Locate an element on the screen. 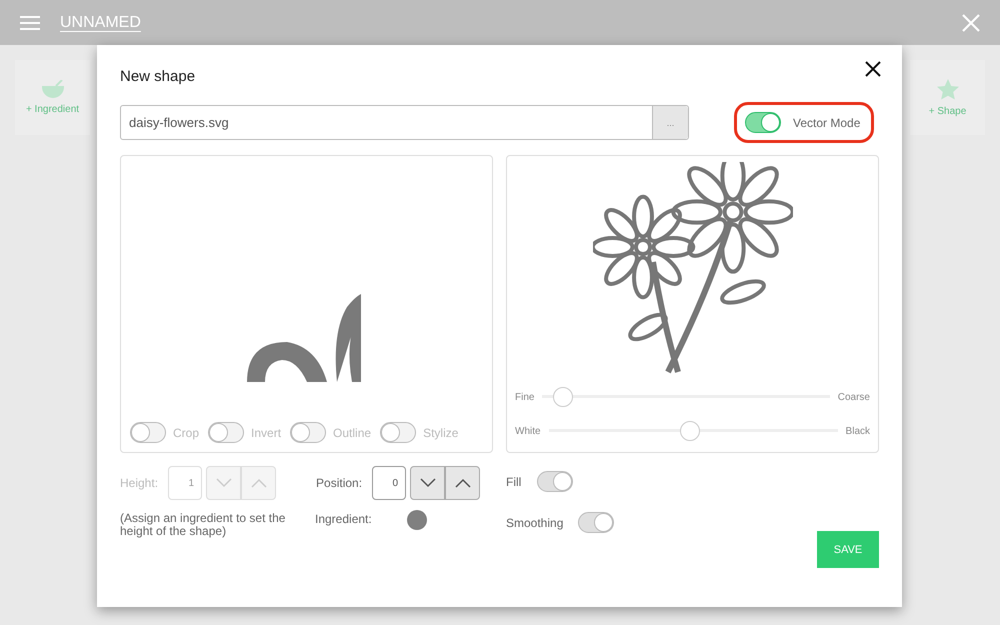  save-button: SAVE is located at coordinates (848, 549).